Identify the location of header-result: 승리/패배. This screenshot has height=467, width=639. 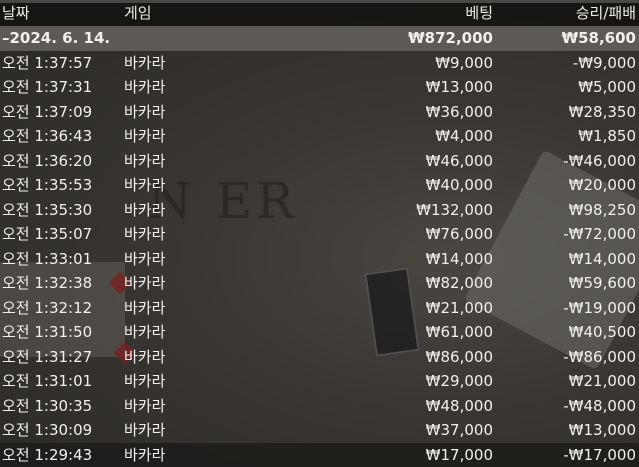
(606, 13).